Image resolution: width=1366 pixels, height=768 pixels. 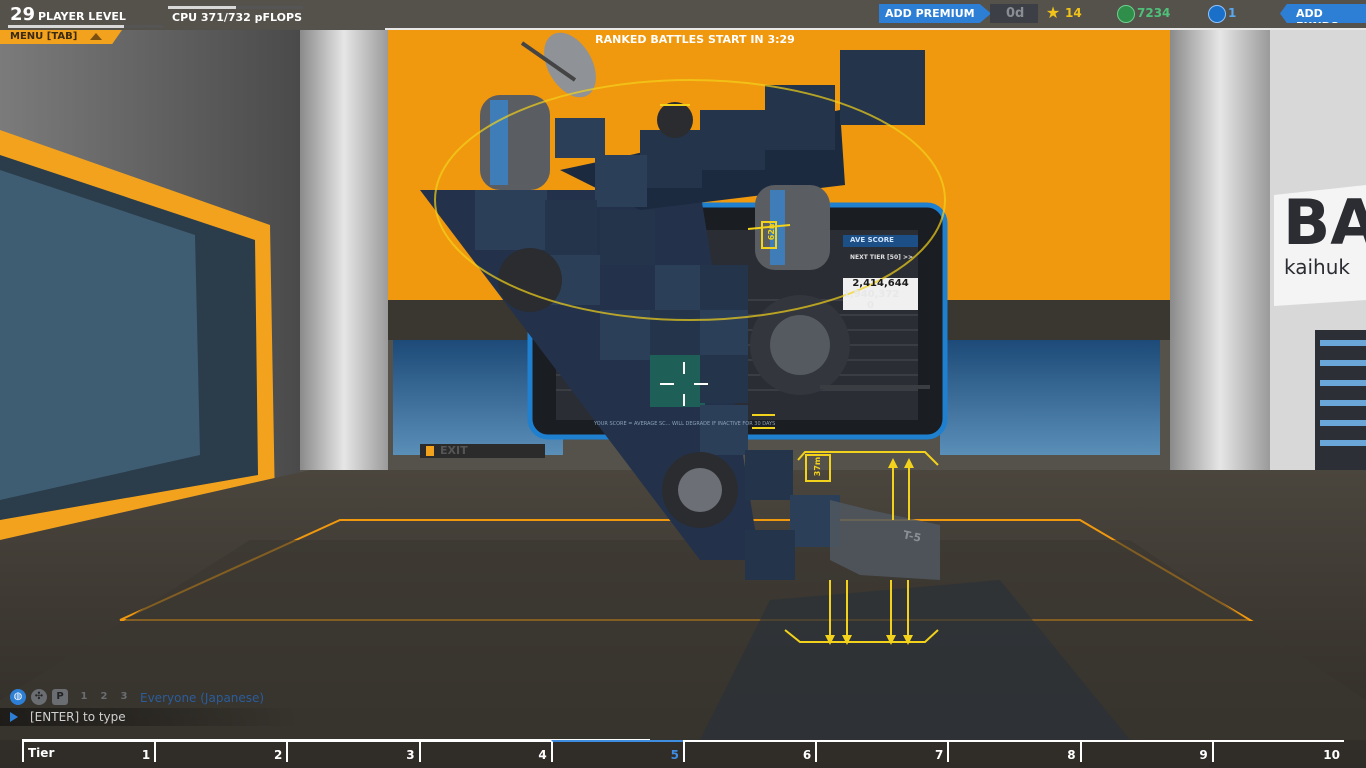 I want to click on tier-segment-10: 10, so click(x=1277, y=751).